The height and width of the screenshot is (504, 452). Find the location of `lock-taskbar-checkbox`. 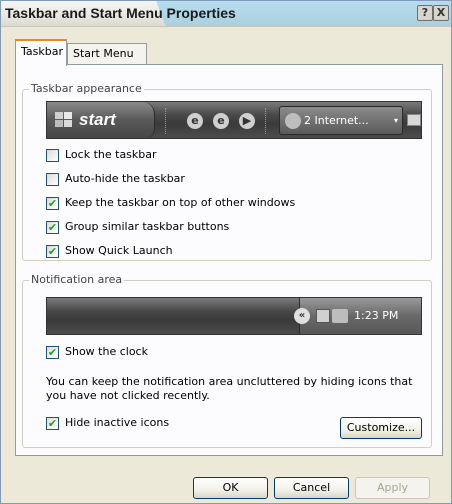

lock-taskbar-checkbox is located at coordinates (52, 155).